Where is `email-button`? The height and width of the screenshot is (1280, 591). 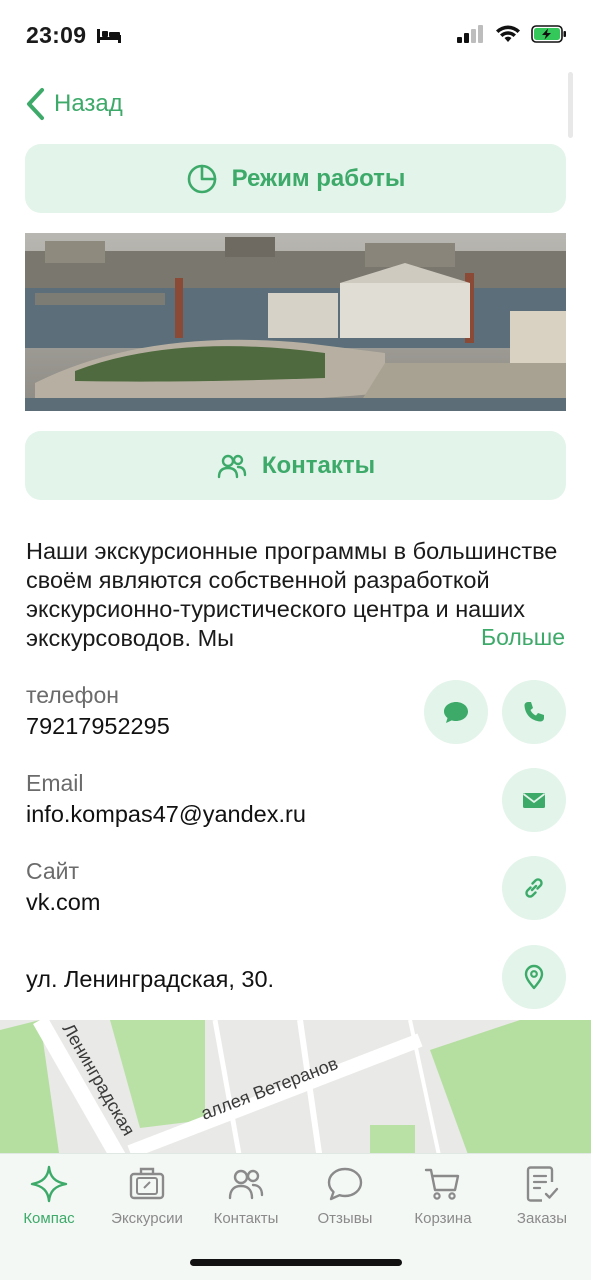 email-button is located at coordinates (534, 800).